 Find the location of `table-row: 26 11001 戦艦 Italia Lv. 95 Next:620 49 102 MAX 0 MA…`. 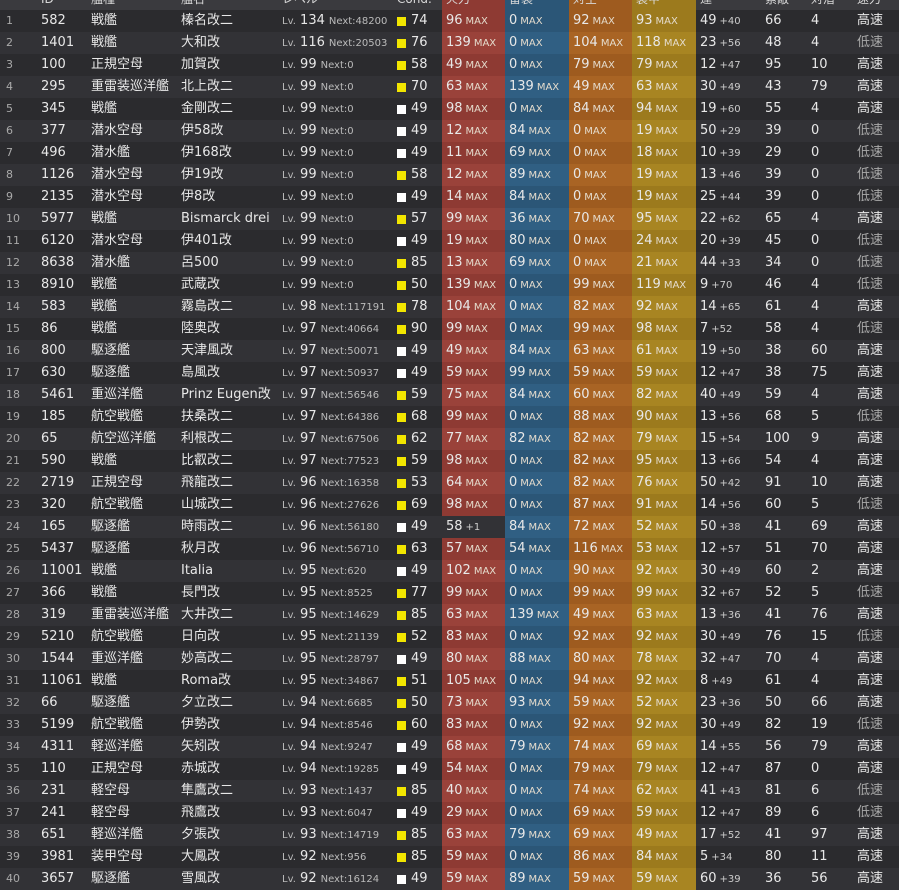

table-row: 26 11001 戦艦 Italia Lv. 95 Next:620 49 102 MAX 0 MA… is located at coordinates (449, 571).